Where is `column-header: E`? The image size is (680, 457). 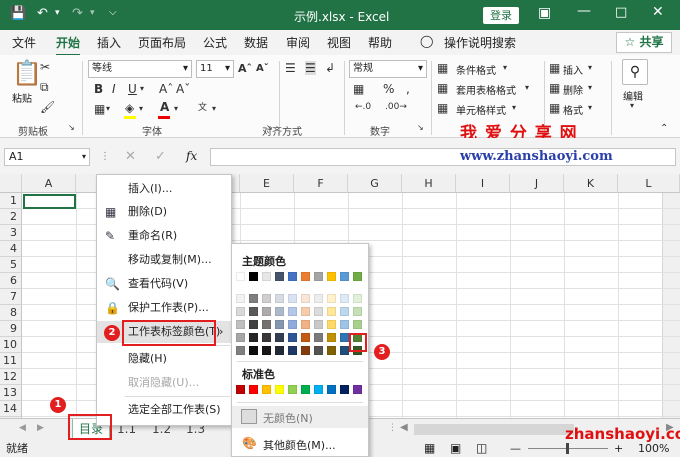 column-header: E is located at coordinates (267, 183).